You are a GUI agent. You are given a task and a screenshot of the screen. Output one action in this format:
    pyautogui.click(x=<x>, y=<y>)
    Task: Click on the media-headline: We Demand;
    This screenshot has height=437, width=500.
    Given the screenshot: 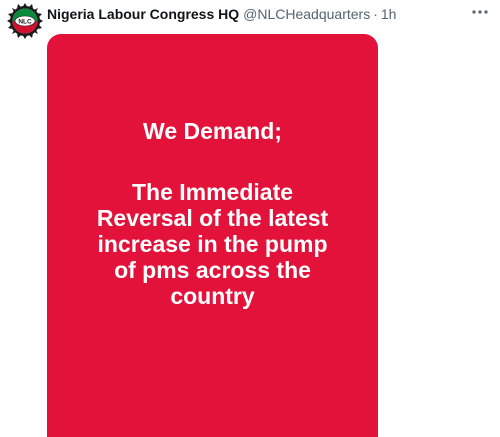 What is the action you would take?
    pyautogui.click(x=212, y=131)
    